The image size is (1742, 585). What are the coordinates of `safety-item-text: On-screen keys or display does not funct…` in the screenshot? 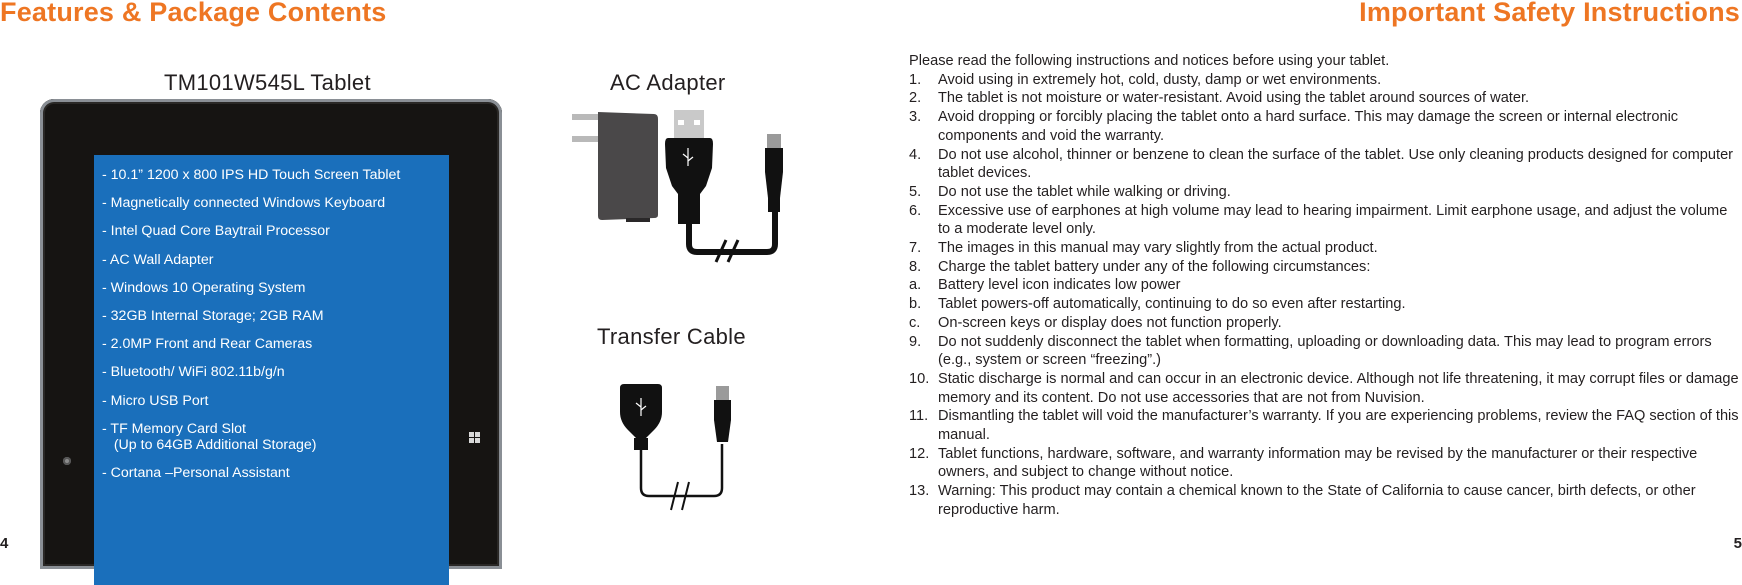 It's located at (1110, 322).